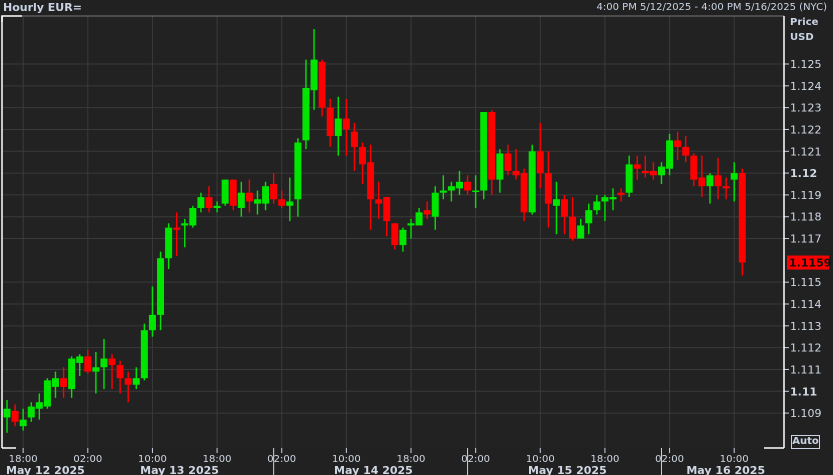  I want to click on day-label: May 12 2025, so click(45, 469).